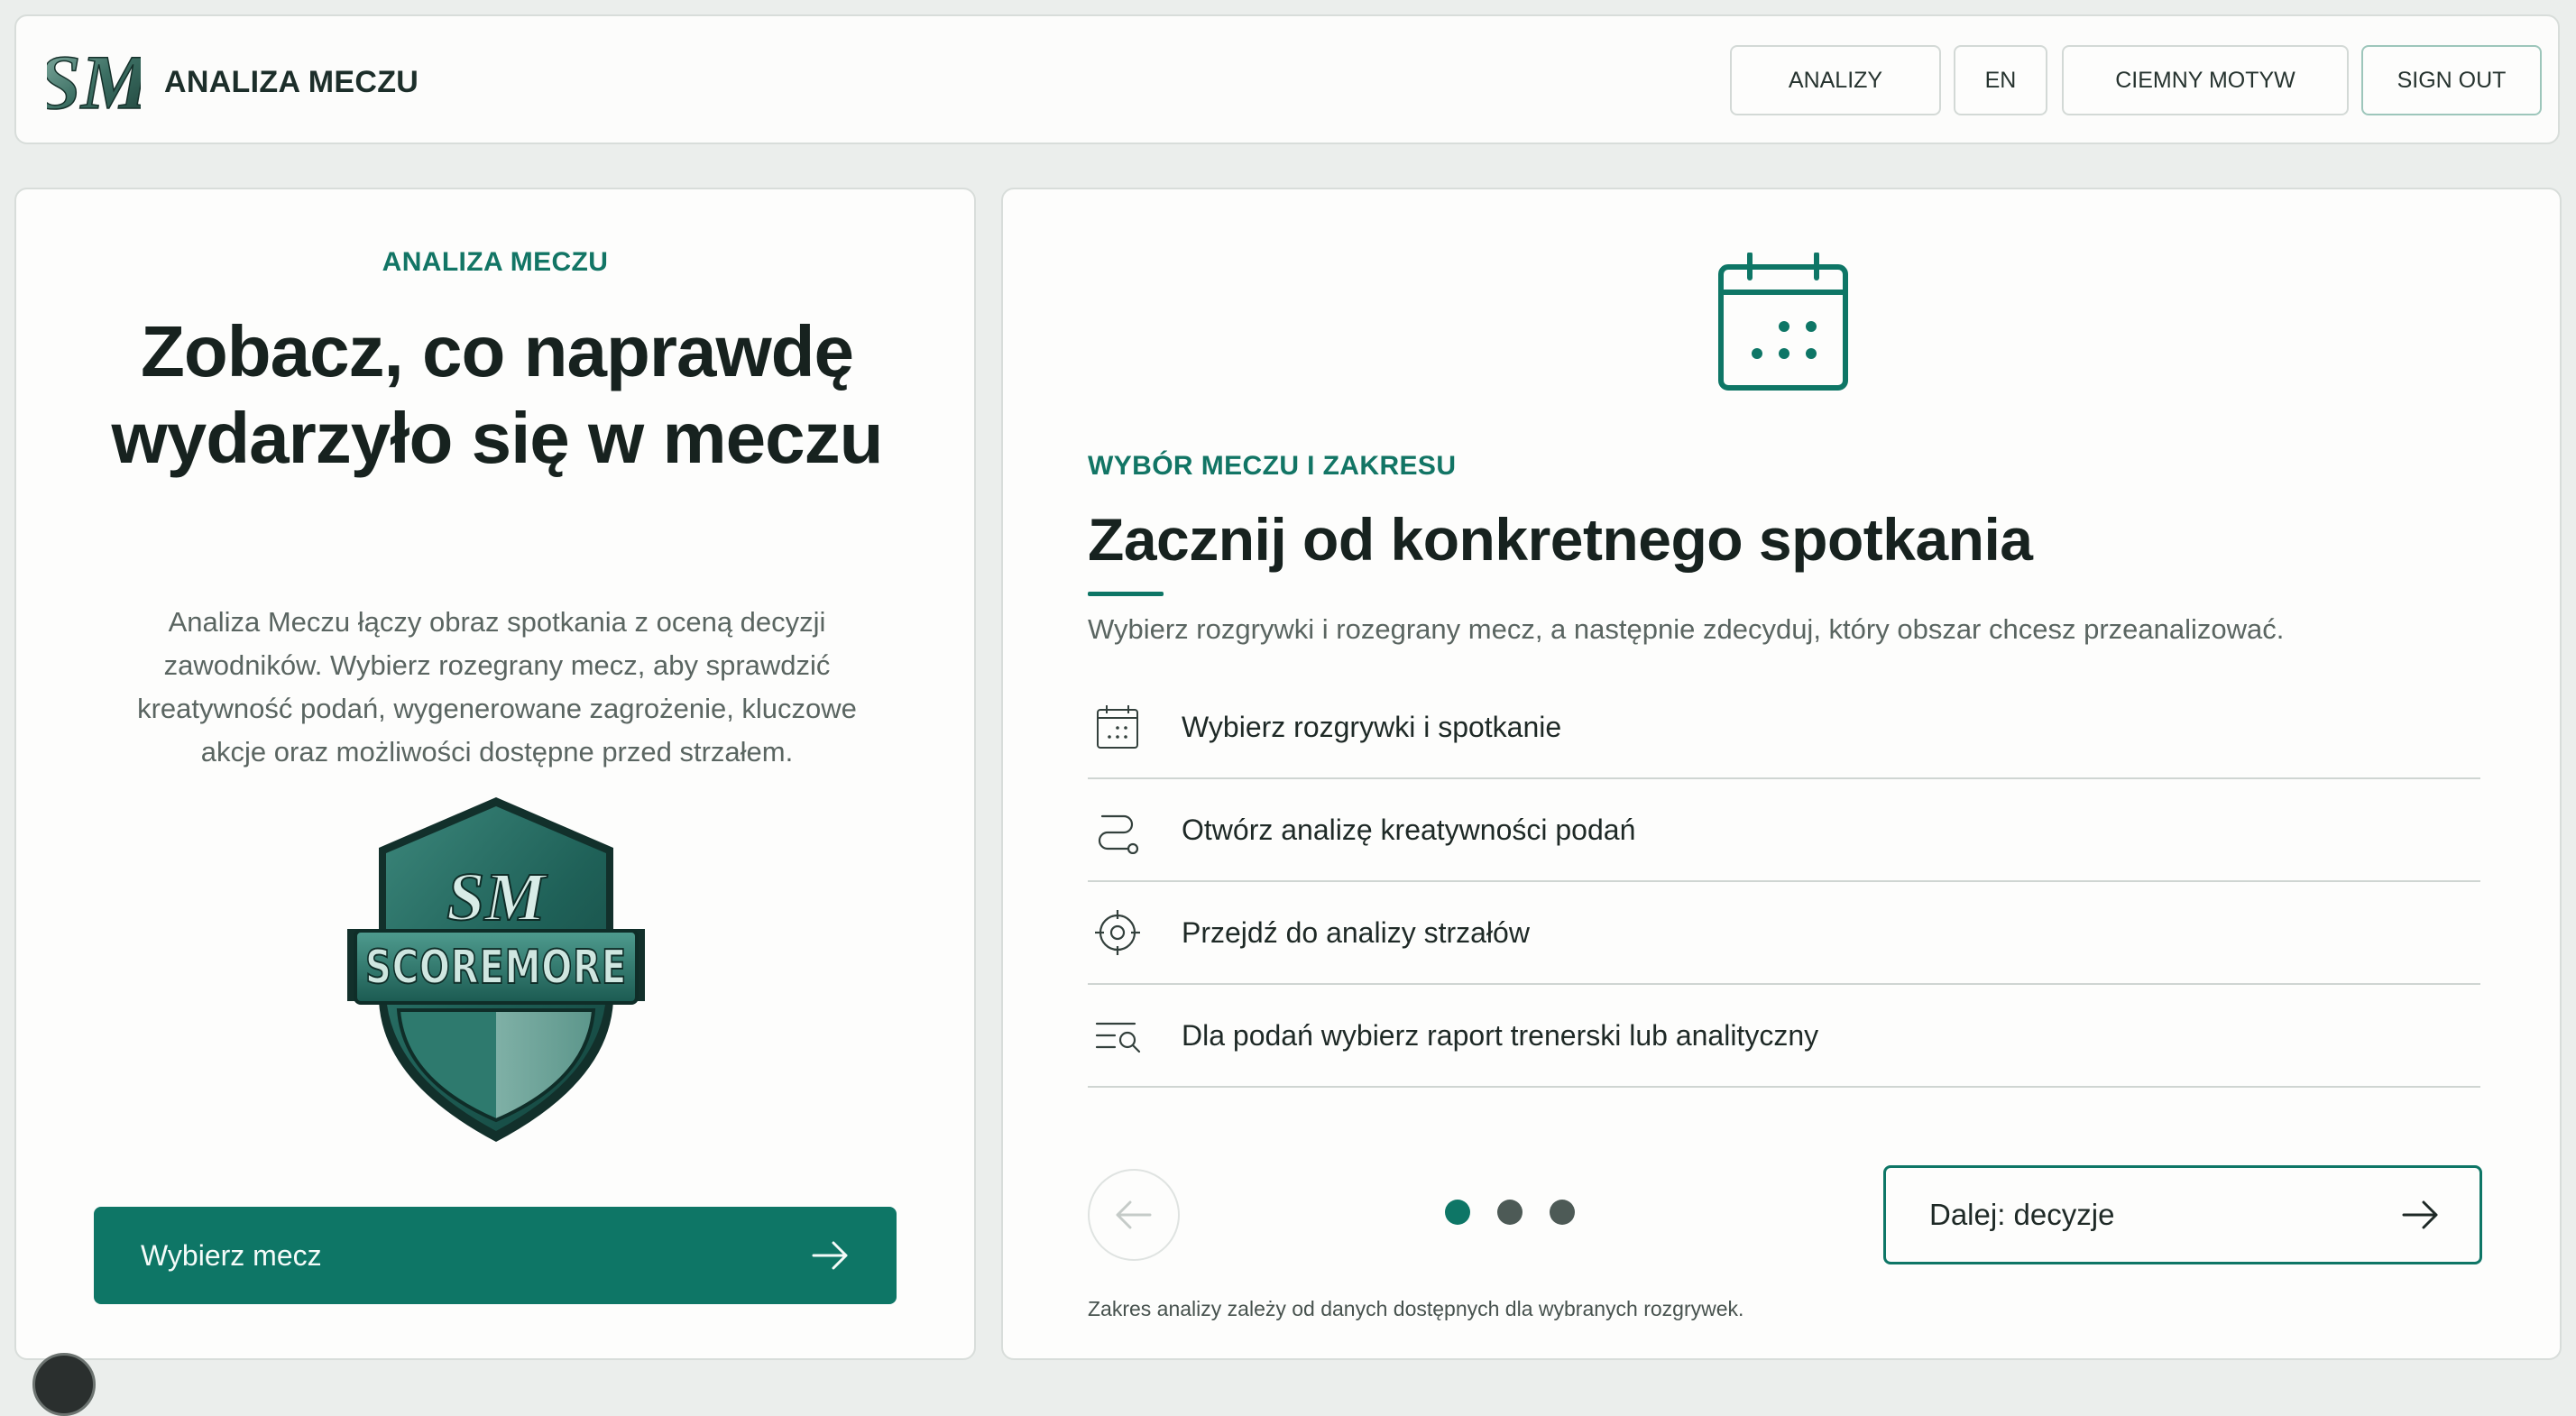 The width and height of the screenshot is (2576, 1416). What do you see at coordinates (1117, 933) in the screenshot?
I see `target-icon` at bounding box center [1117, 933].